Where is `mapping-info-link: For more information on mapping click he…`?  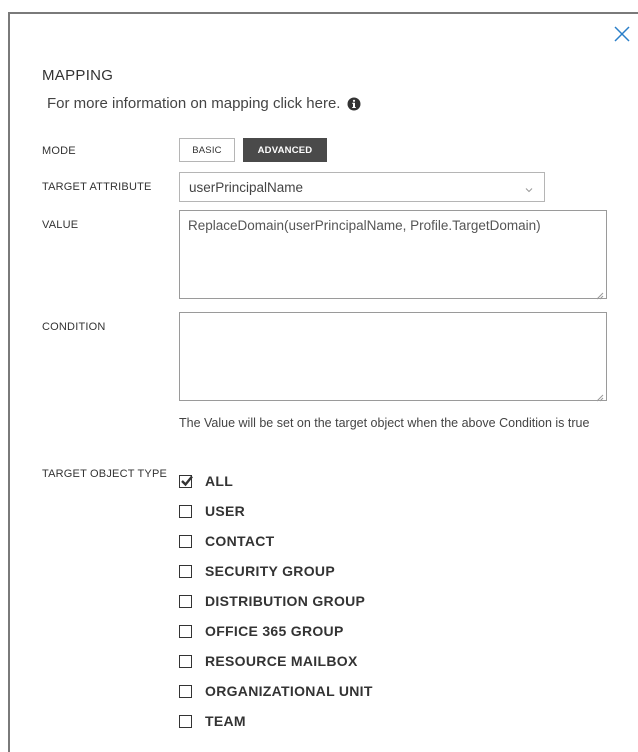 mapping-info-link: For more information on mapping click he… is located at coordinates (204, 103).